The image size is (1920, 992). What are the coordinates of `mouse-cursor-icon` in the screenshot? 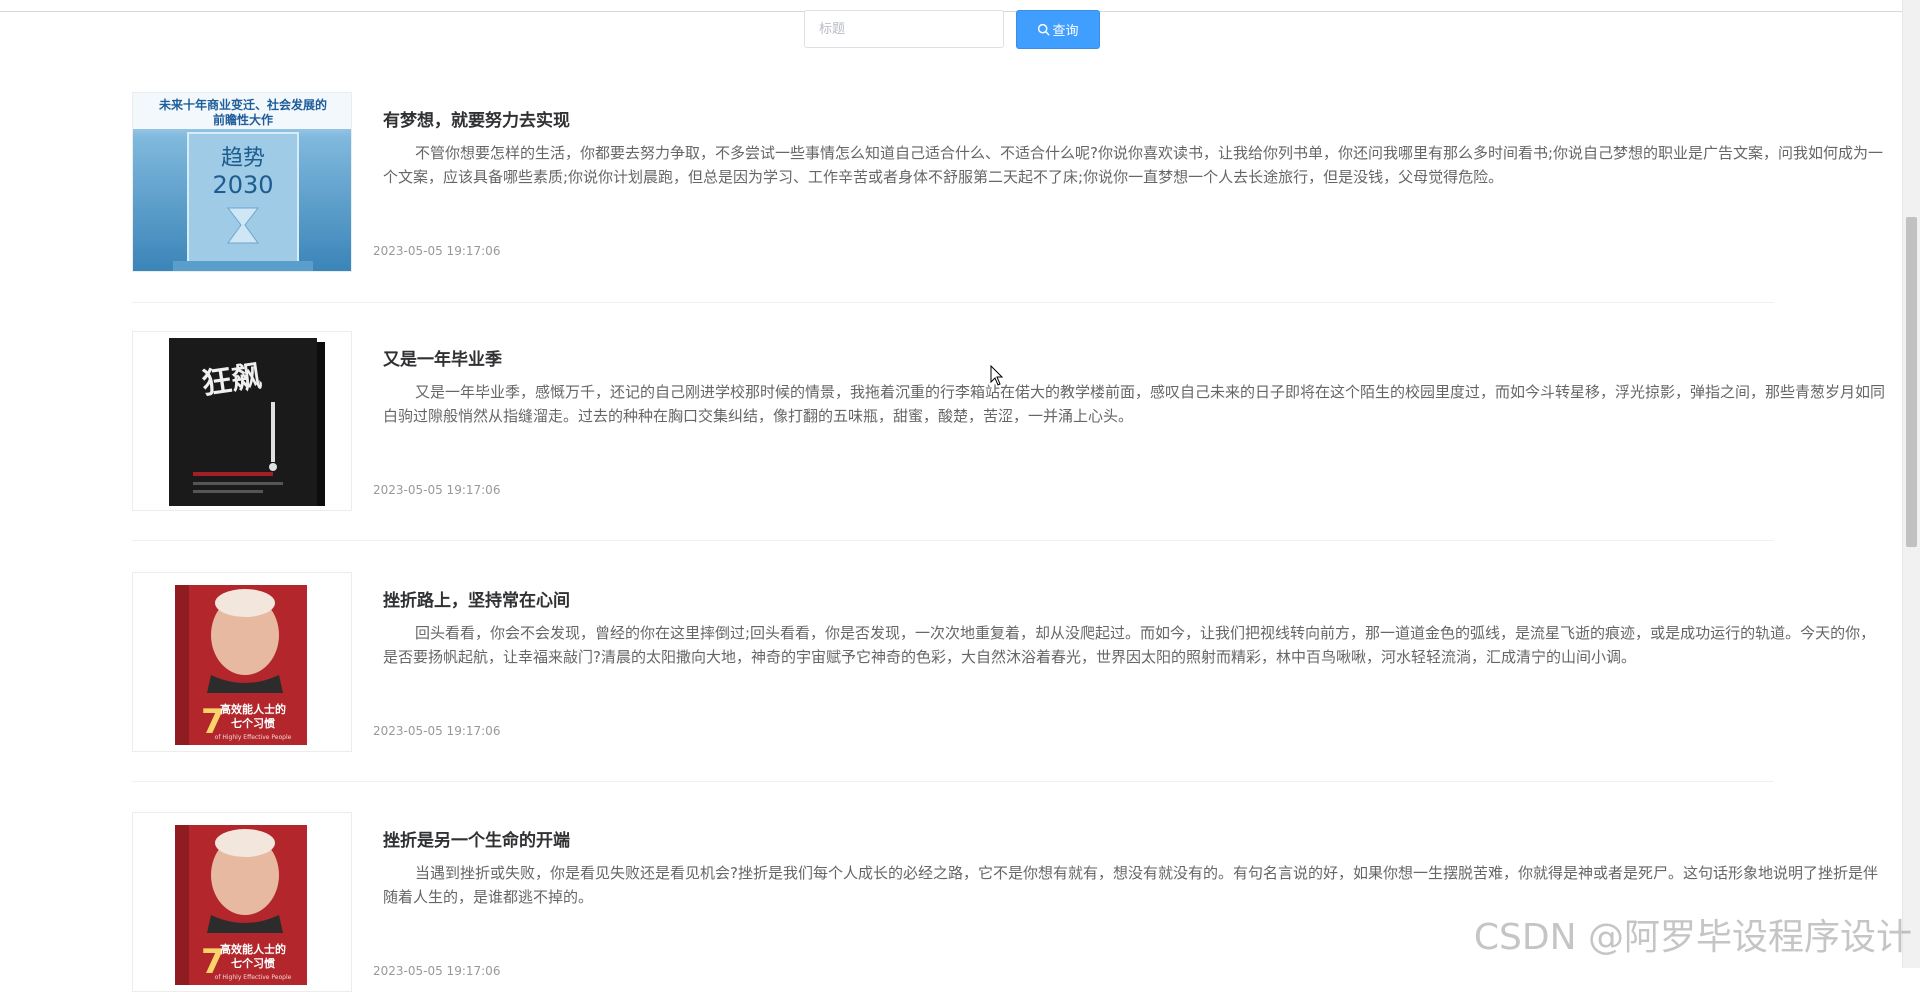 It's located at (997, 375).